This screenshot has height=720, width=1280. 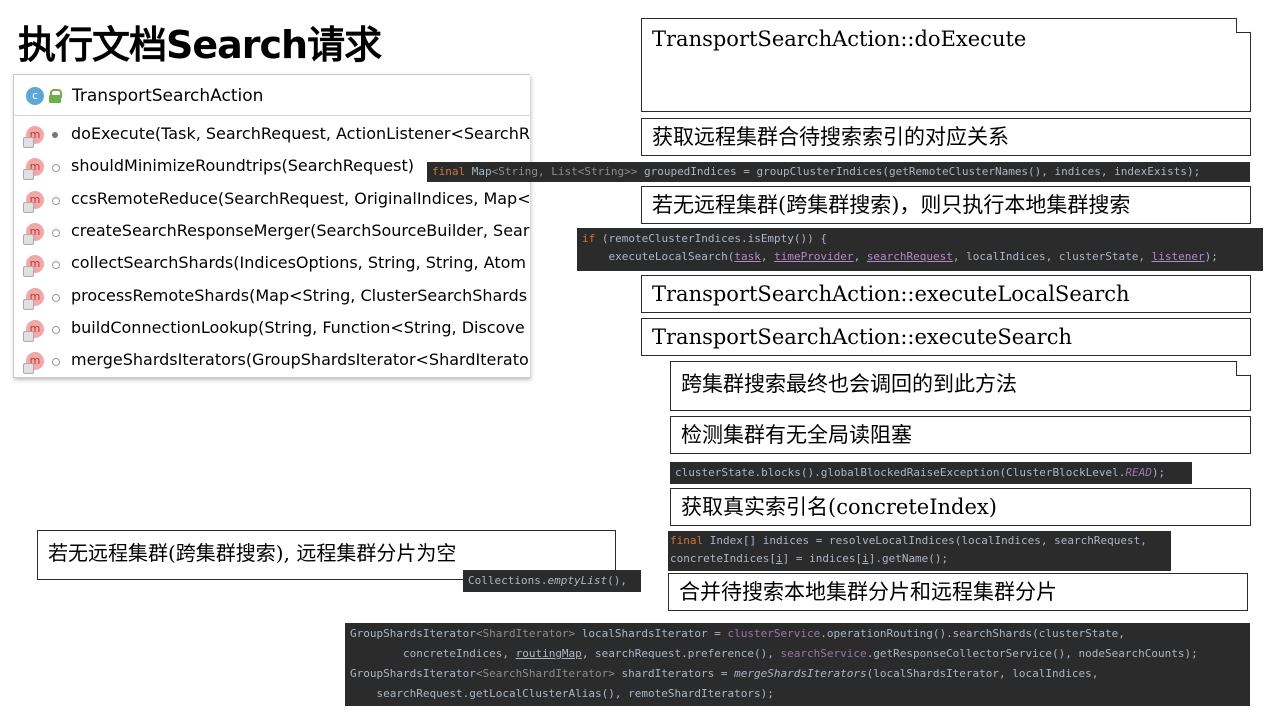 I want to click on box-do-execute: TransportSearchAction::doExecute, so click(x=946, y=65).